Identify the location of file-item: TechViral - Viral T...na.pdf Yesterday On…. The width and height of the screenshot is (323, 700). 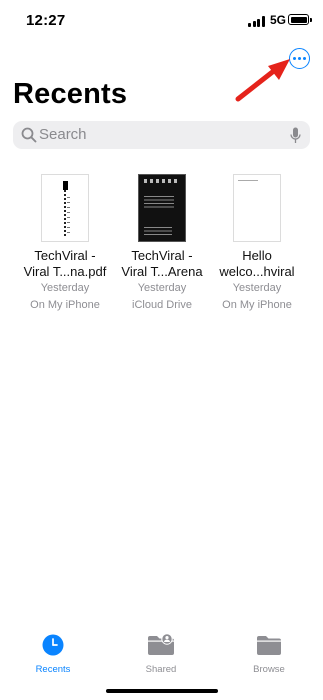
(65, 244).